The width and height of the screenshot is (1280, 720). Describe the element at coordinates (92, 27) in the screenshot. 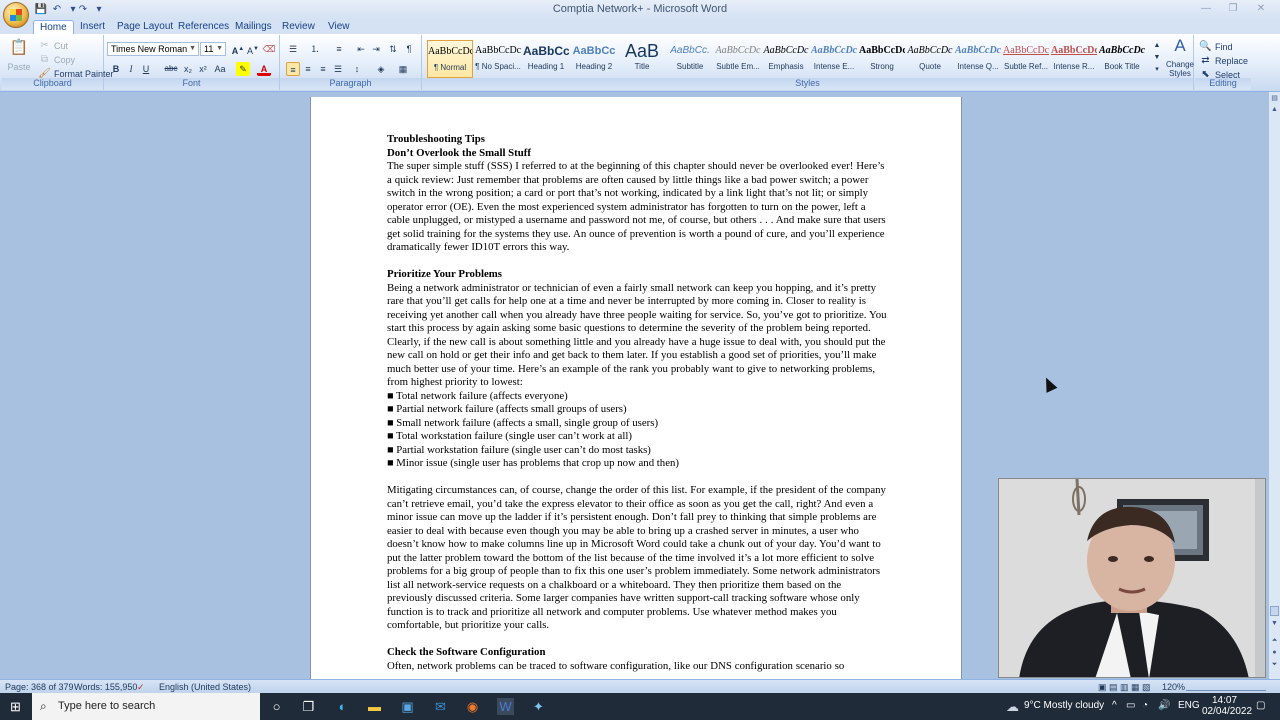

I see `tab-insert: Insert` at that location.